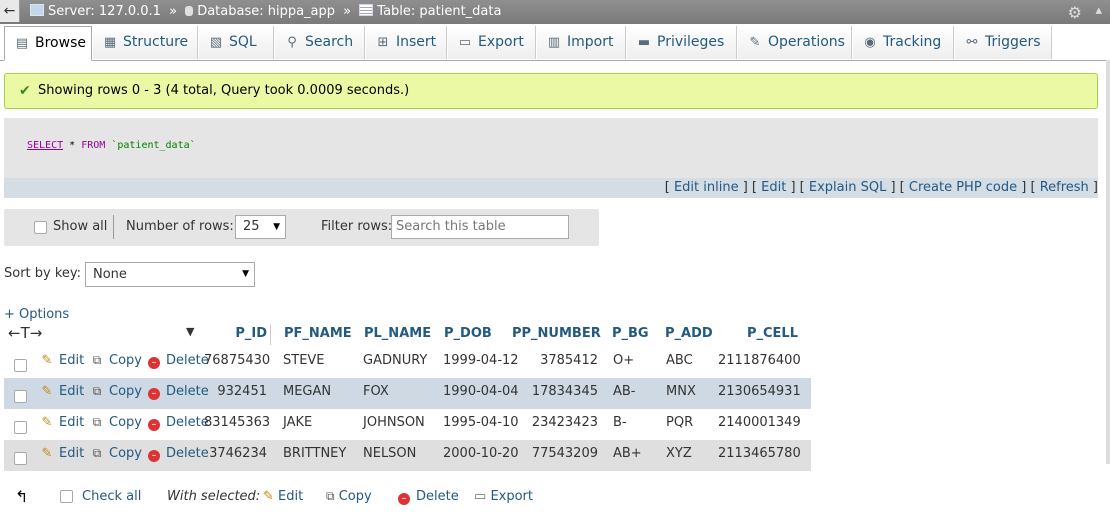 This screenshot has width=1110, height=520. I want to click on cell-pp-number: 3785412, so click(569, 360).